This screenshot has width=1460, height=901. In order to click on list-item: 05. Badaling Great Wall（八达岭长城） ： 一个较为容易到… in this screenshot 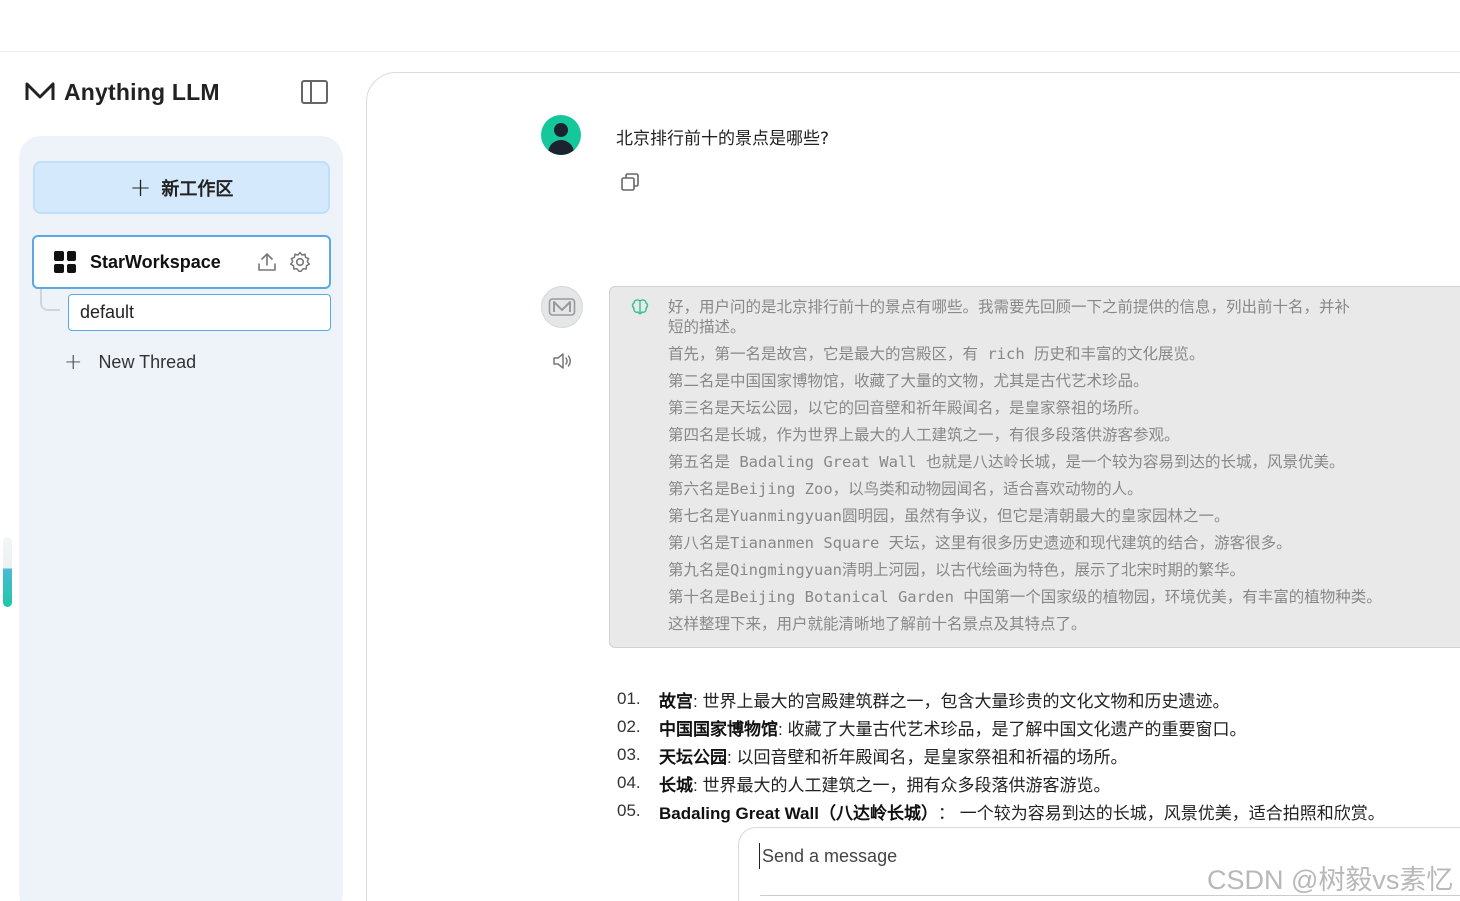, I will do `click(1001, 811)`.